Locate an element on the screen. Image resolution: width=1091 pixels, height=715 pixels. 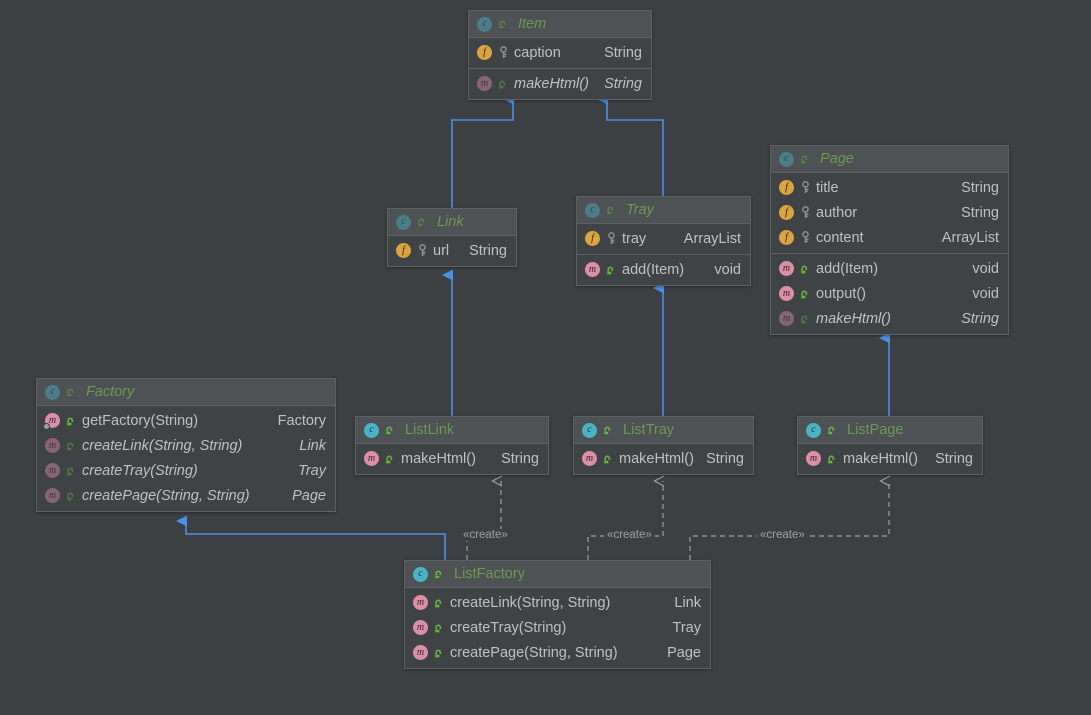
class-name: ListTray is located at coordinates (649, 430).